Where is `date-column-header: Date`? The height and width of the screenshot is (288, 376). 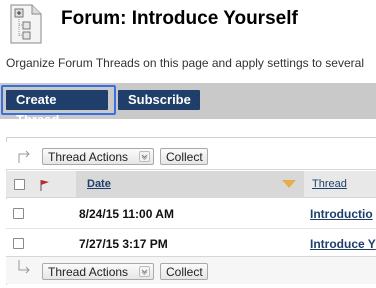
date-column-header: Date is located at coordinates (190, 184).